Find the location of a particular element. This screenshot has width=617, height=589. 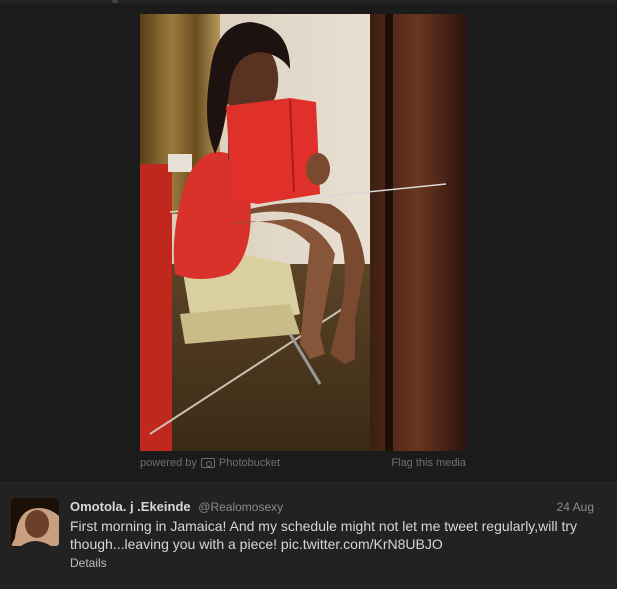

powered-by: powered by Photobucket is located at coordinates (210, 463).